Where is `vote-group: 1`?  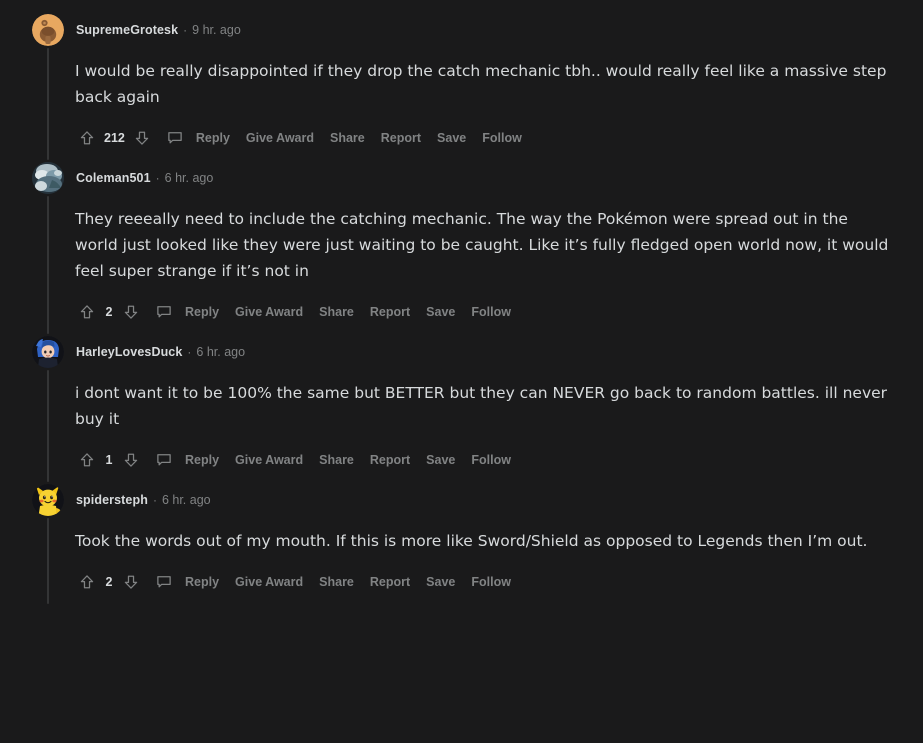 vote-group: 1 is located at coordinates (109, 460).